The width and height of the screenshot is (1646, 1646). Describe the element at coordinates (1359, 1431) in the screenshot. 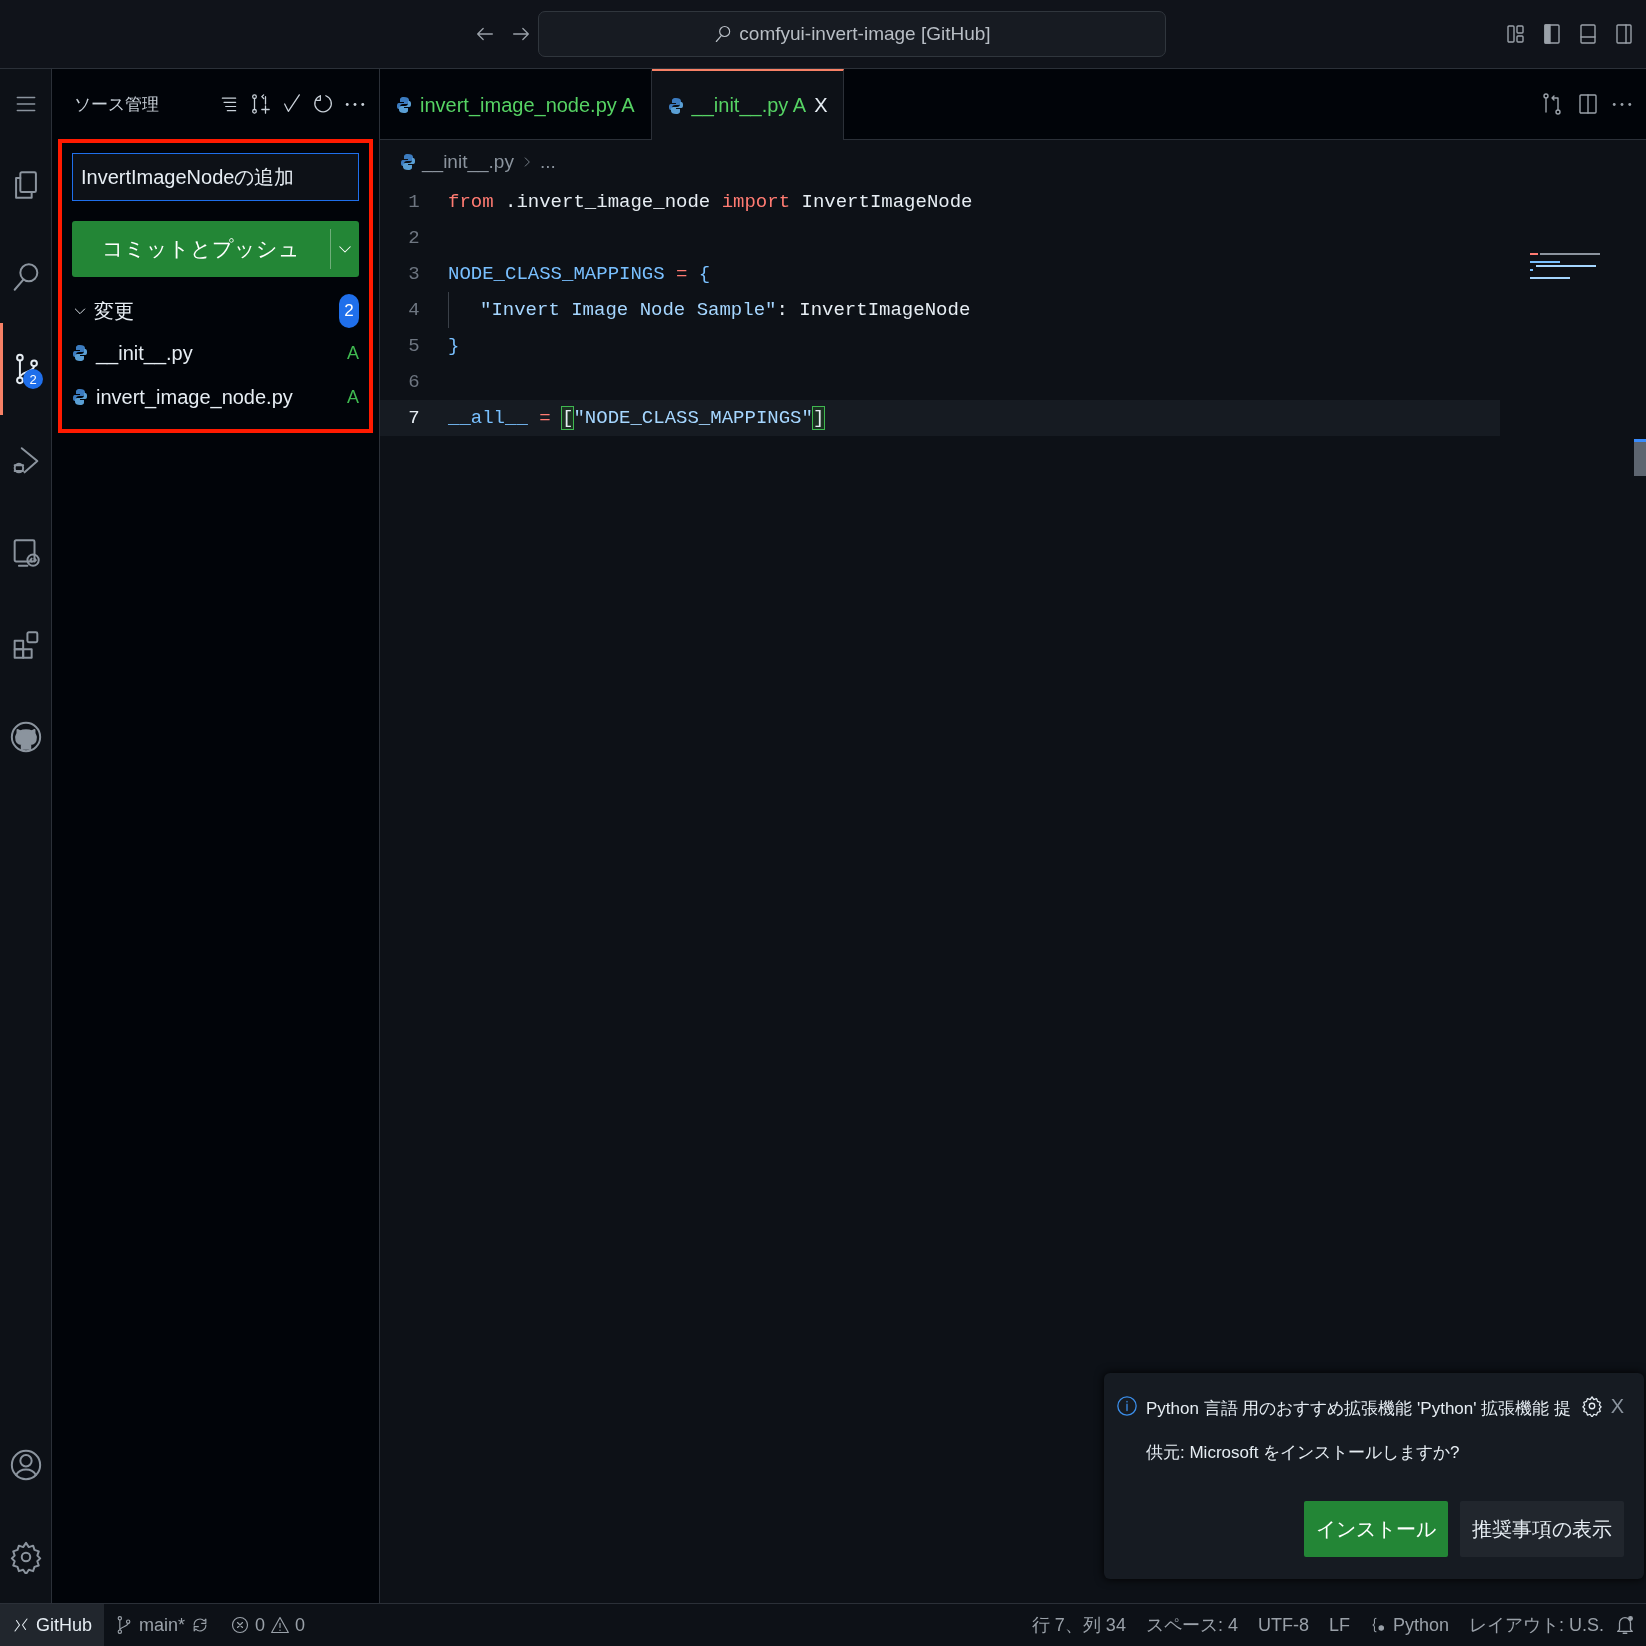

I see `notification-message: Python 言語 用のおすすめ拡張機能 'Python' 拡張機能 提供元: Microsoft をインストールしますか?` at that location.